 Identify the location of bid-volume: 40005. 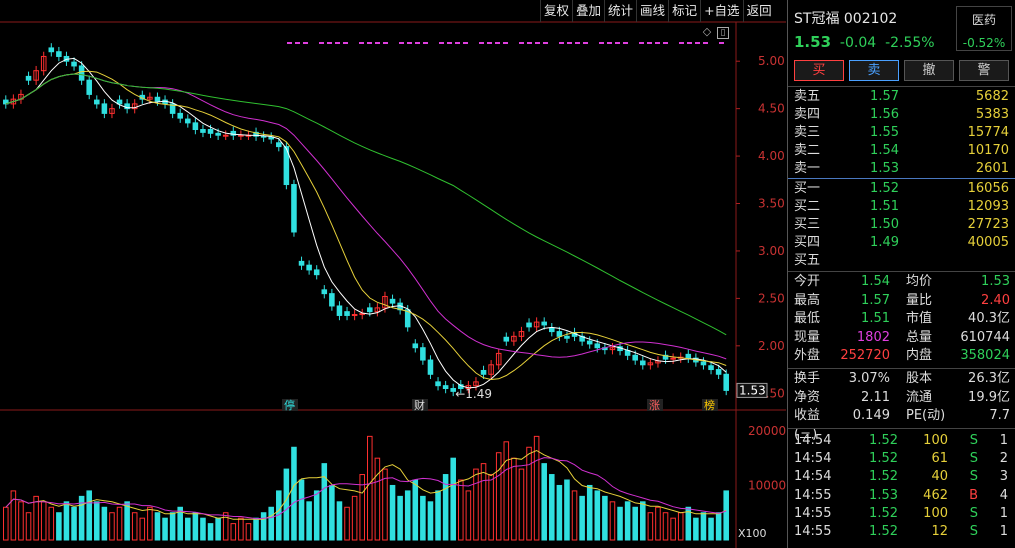
(988, 242).